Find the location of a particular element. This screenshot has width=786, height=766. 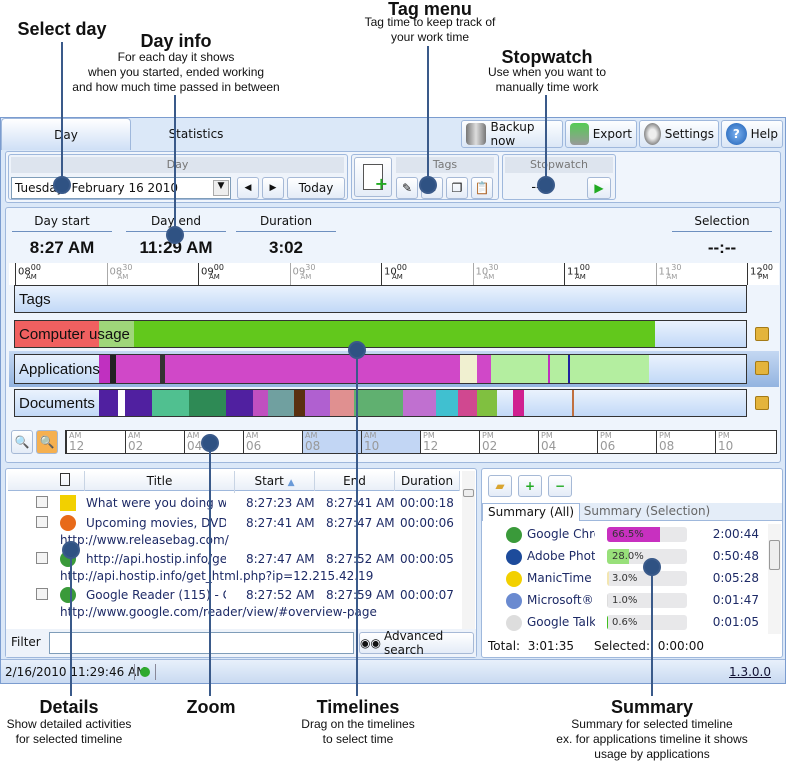

timeline-applications: Applications is located at coordinates (380, 369).